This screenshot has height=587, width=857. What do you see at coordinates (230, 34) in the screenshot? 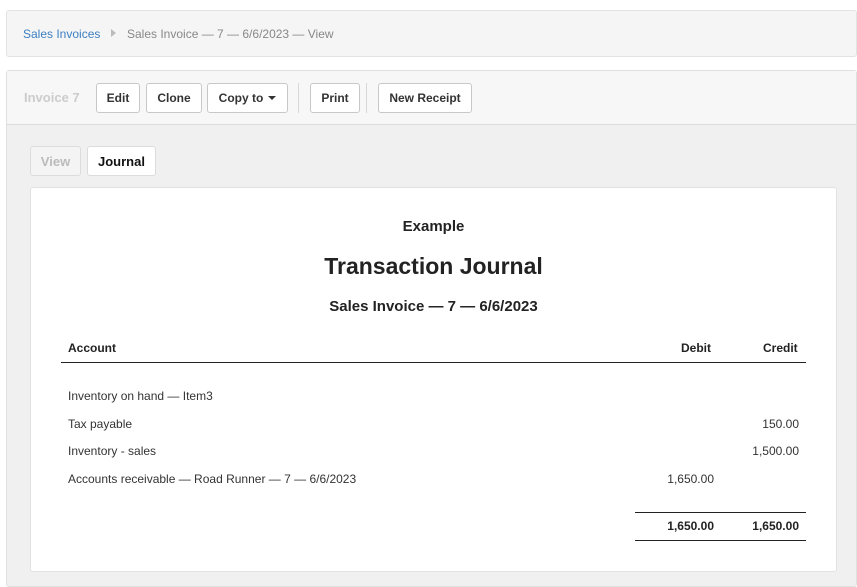
I see `breadcrumb-current: Sales Invoice — 7 — 6/6/2023 — View` at bounding box center [230, 34].